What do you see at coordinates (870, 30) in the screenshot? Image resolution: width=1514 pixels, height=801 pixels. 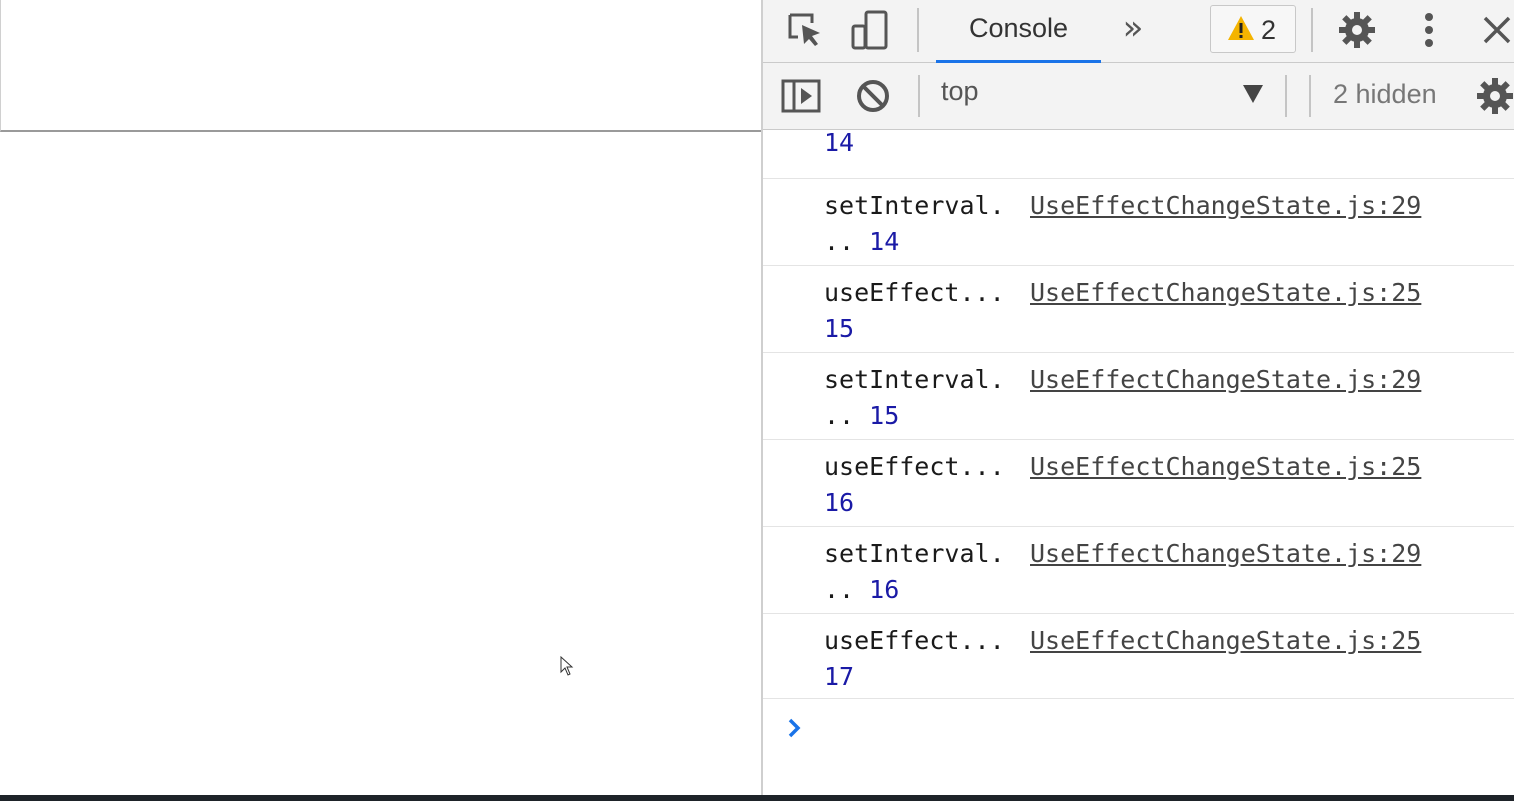 I see `device-toolbar-icon` at bounding box center [870, 30].